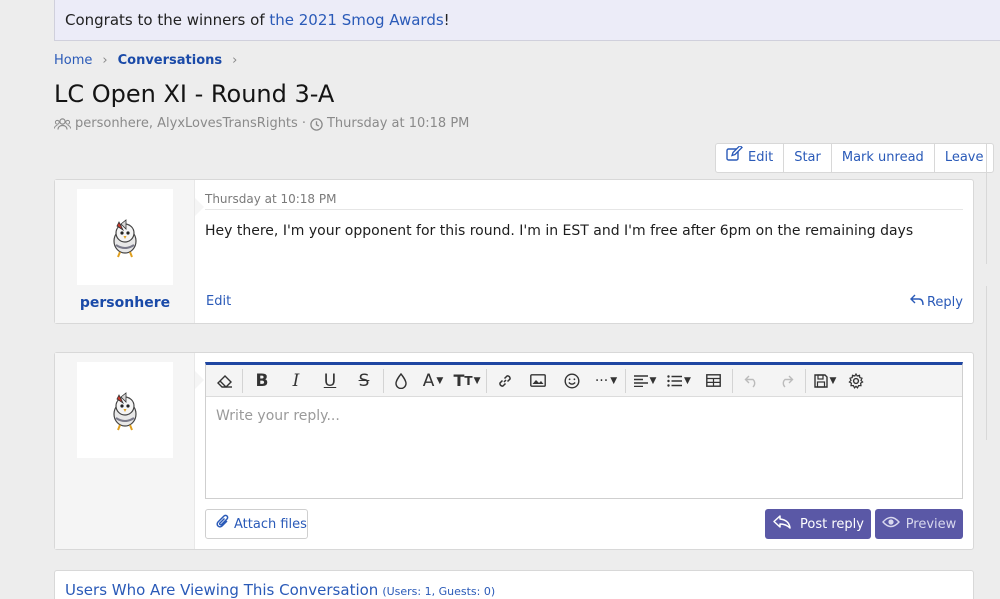 This screenshot has height=599, width=1000. Describe the element at coordinates (890, 524) in the screenshot. I see `eye-icon` at that location.